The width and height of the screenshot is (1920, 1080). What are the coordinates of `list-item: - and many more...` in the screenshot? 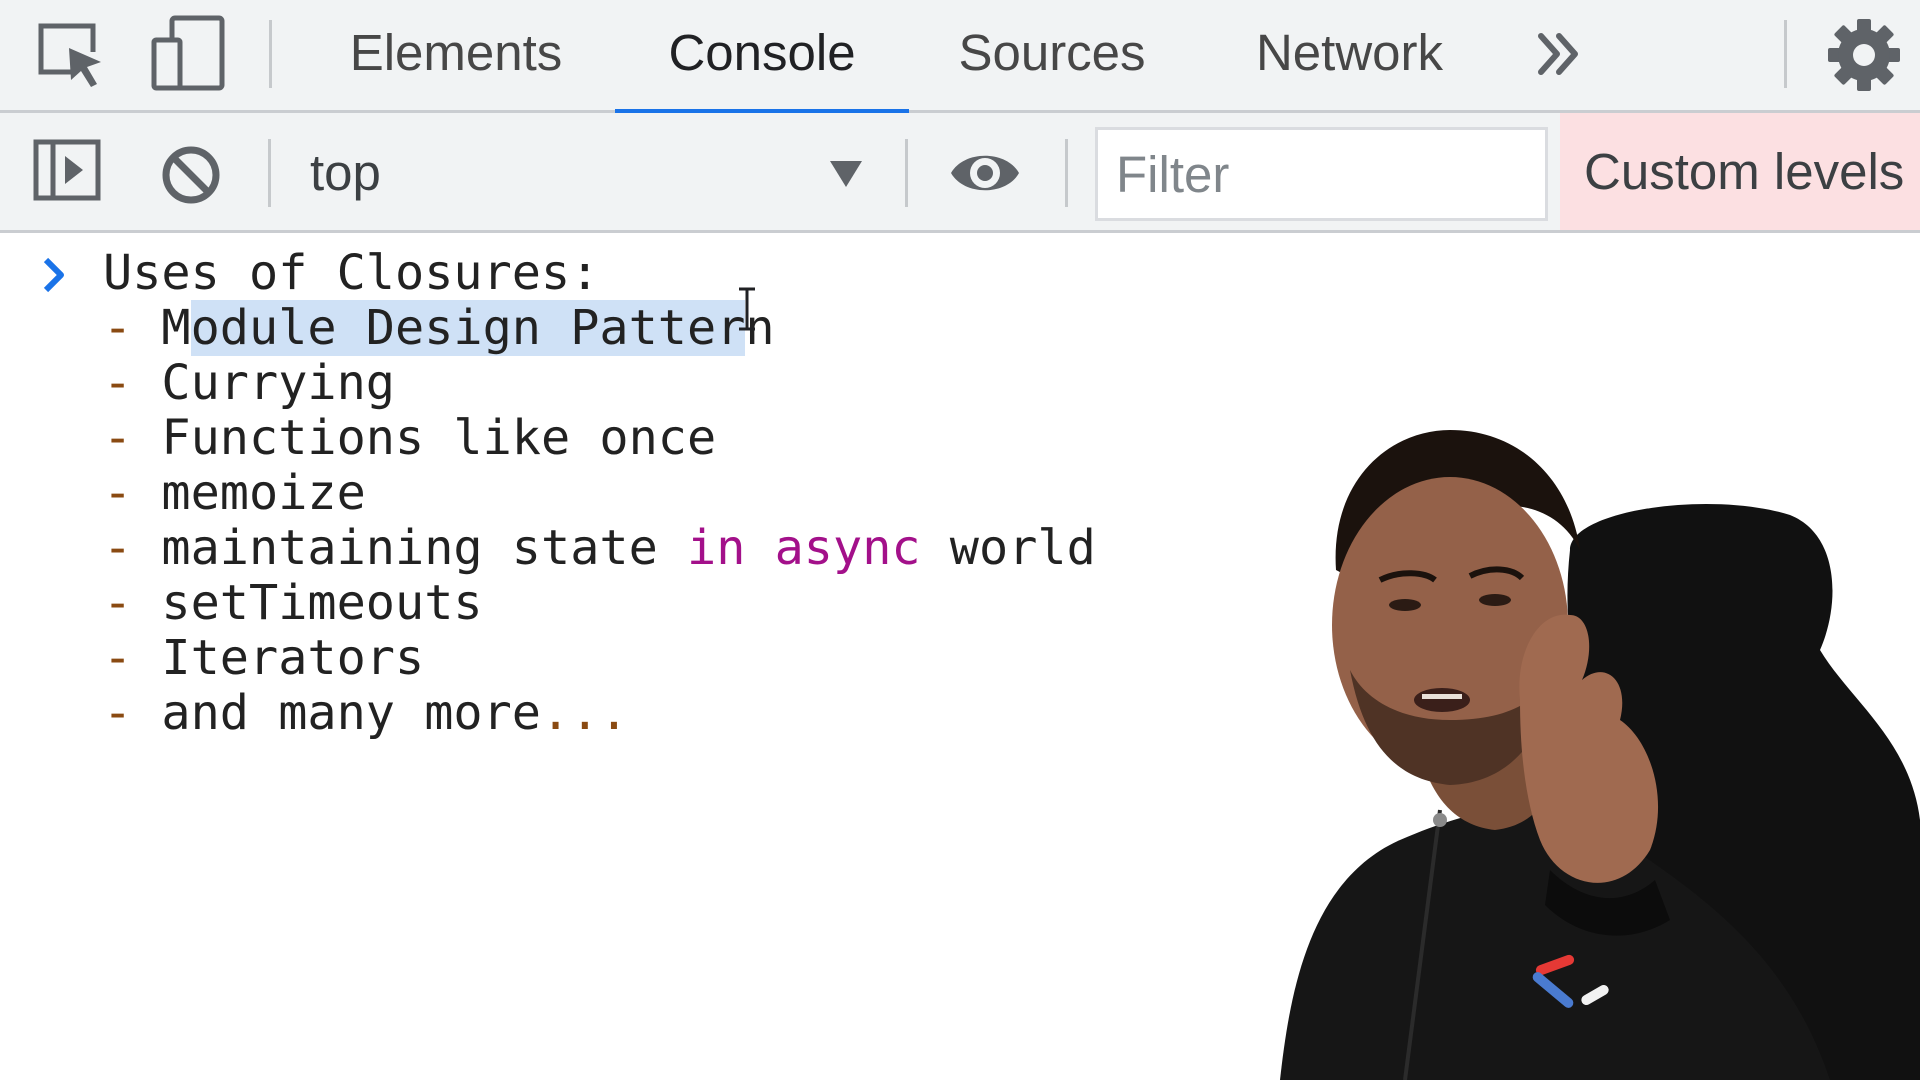 It's located at (599, 713).